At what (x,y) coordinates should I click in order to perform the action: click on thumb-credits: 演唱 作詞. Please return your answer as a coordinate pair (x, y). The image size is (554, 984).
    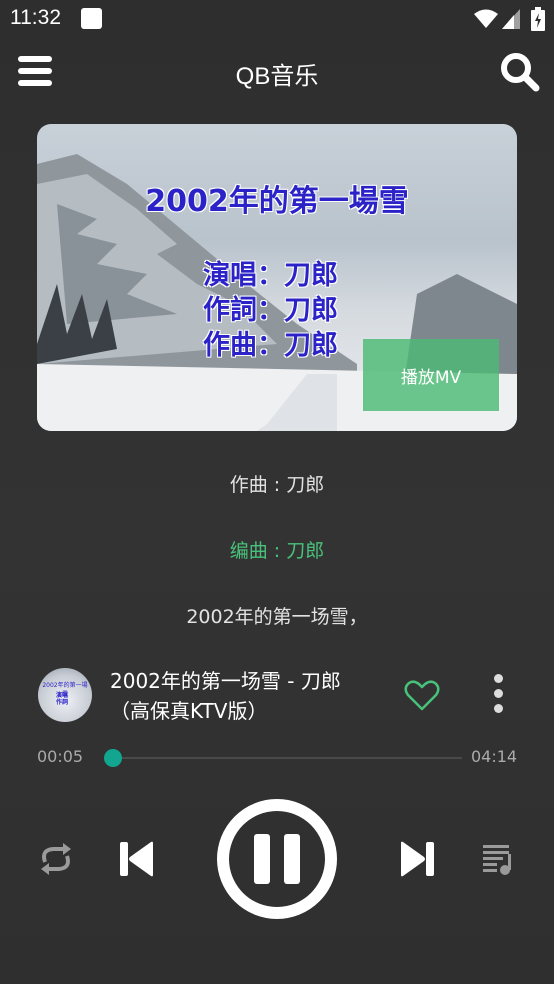
    Looking at the image, I should click on (62, 699).